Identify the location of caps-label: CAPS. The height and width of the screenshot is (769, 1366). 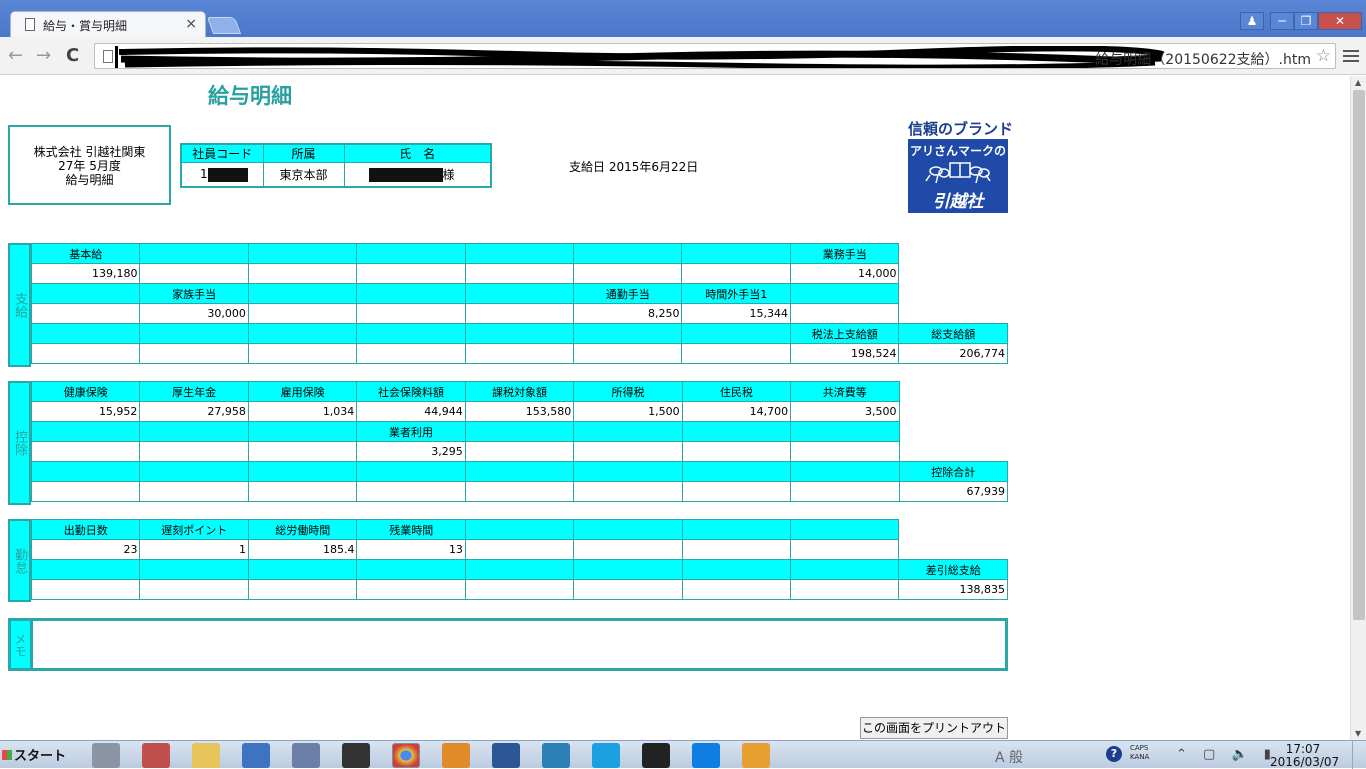
(1139, 748).